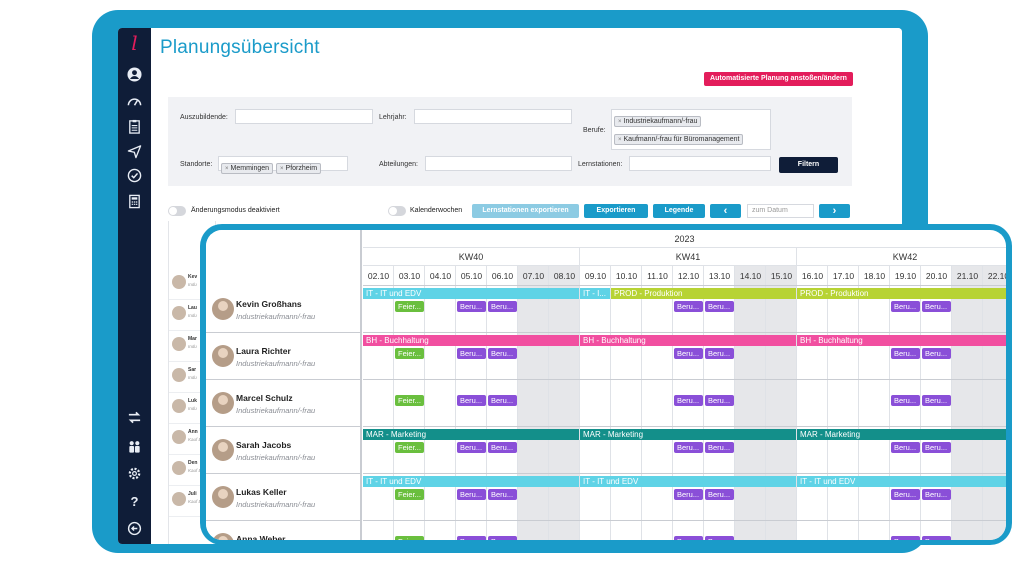  I want to click on swap-icon, so click(134, 417).